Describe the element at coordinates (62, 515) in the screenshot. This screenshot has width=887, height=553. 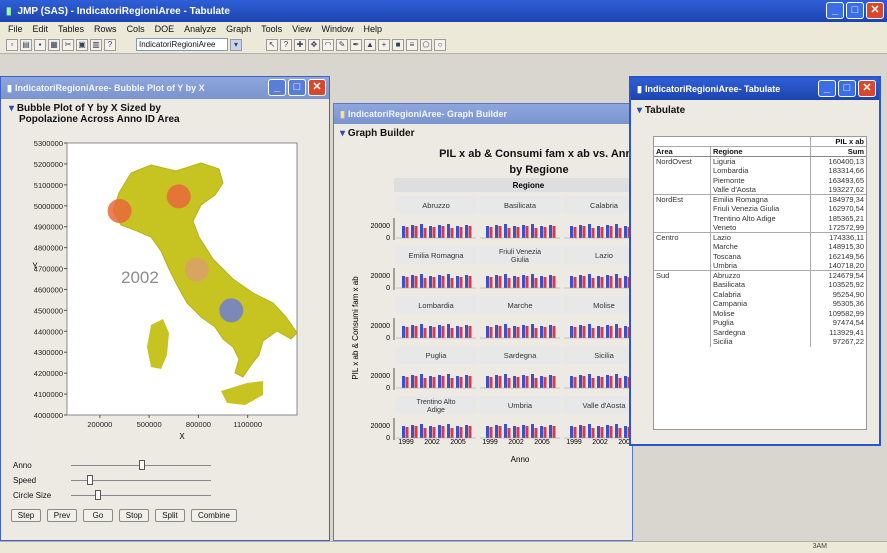
I see `prev-button: Prev` at that location.